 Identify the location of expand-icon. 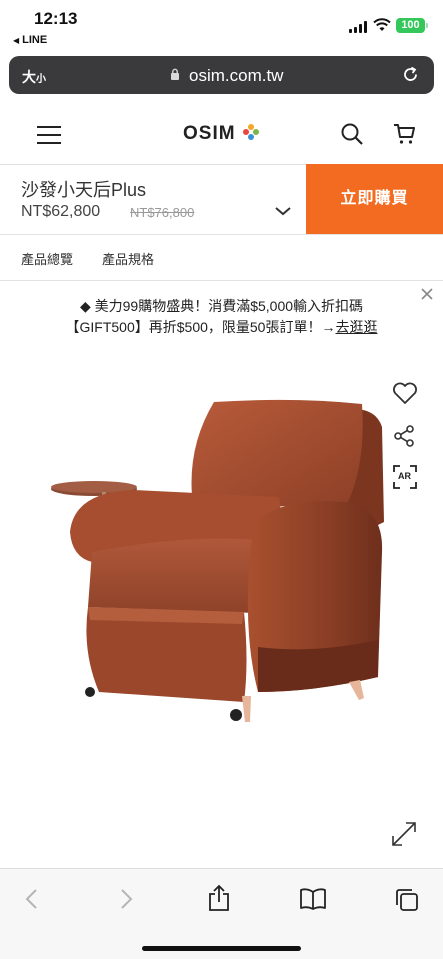
(404, 834).